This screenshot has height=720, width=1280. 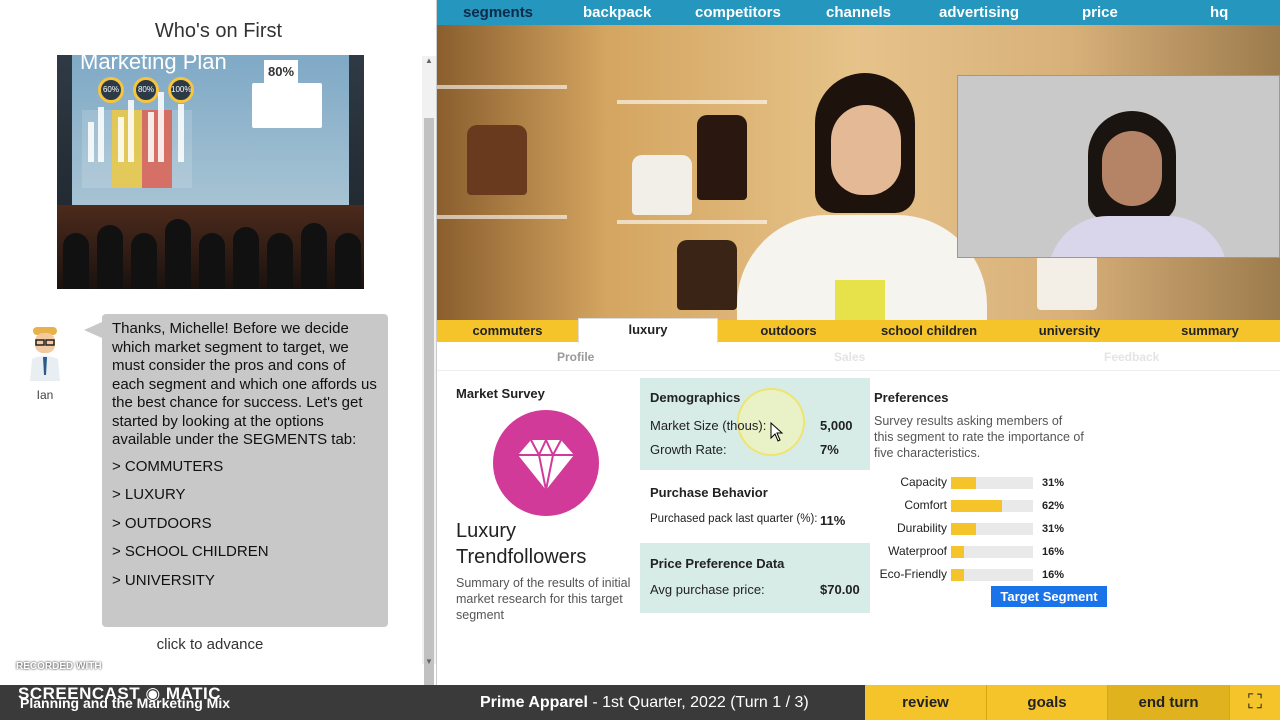 I want to click on review-button: review, so click(x=926, y=702).